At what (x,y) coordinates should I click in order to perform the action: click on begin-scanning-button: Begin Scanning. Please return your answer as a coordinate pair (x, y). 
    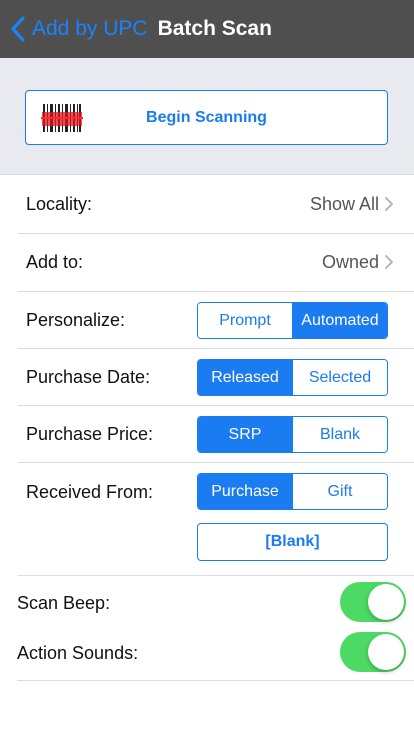
    Looking at the image, I should click on (206, 117).